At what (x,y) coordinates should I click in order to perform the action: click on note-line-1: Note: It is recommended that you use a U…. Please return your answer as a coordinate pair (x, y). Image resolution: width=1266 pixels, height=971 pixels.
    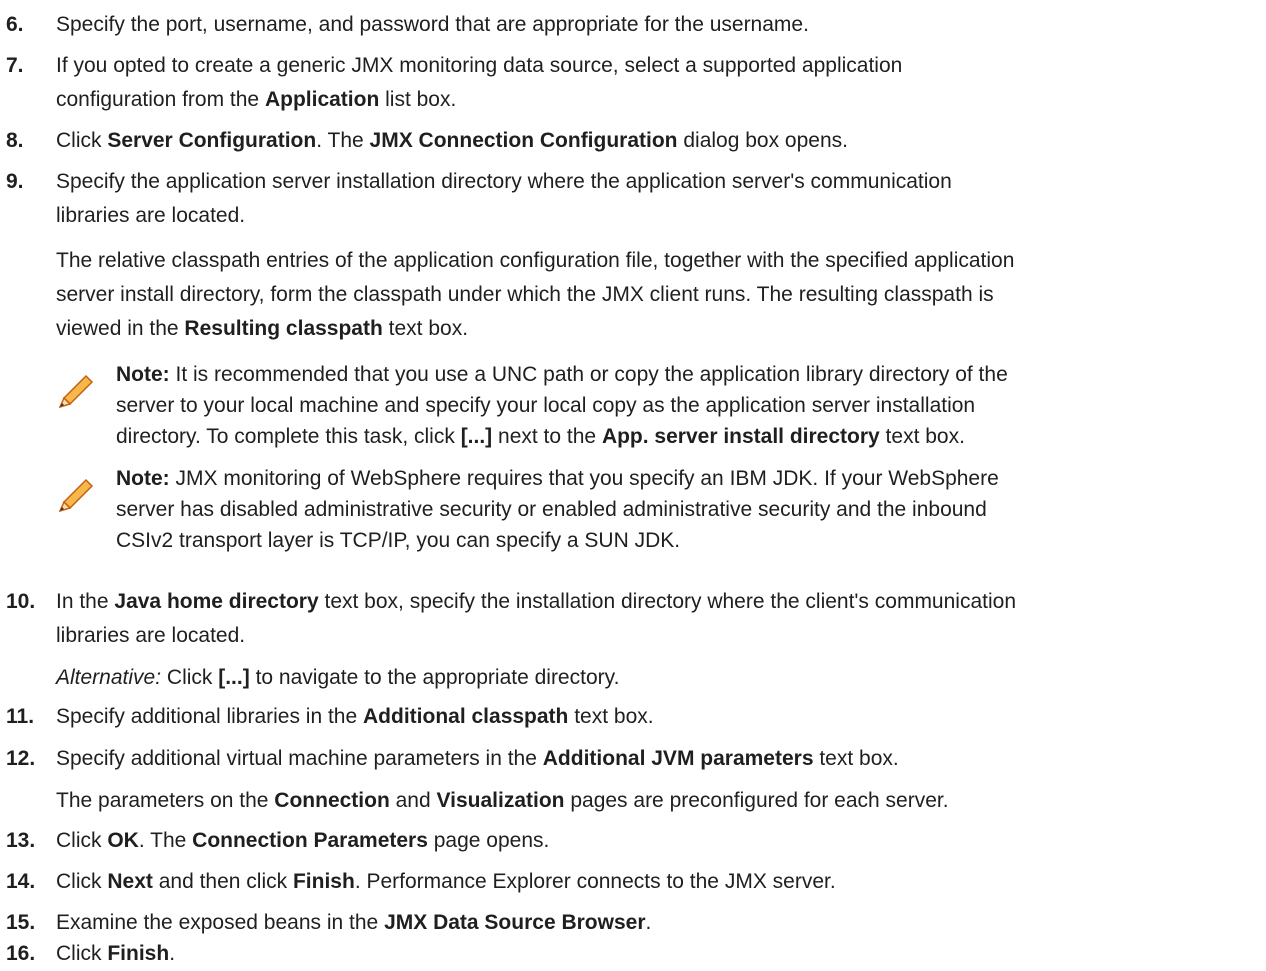
    Looking at the image, I should click on (683, 374).